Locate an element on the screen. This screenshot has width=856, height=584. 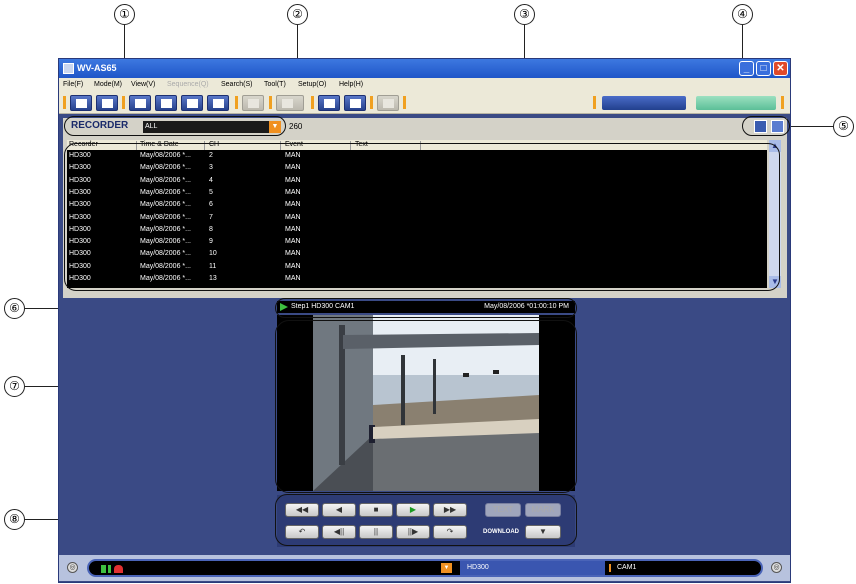
document-icon is located at coordinates (388, 103).